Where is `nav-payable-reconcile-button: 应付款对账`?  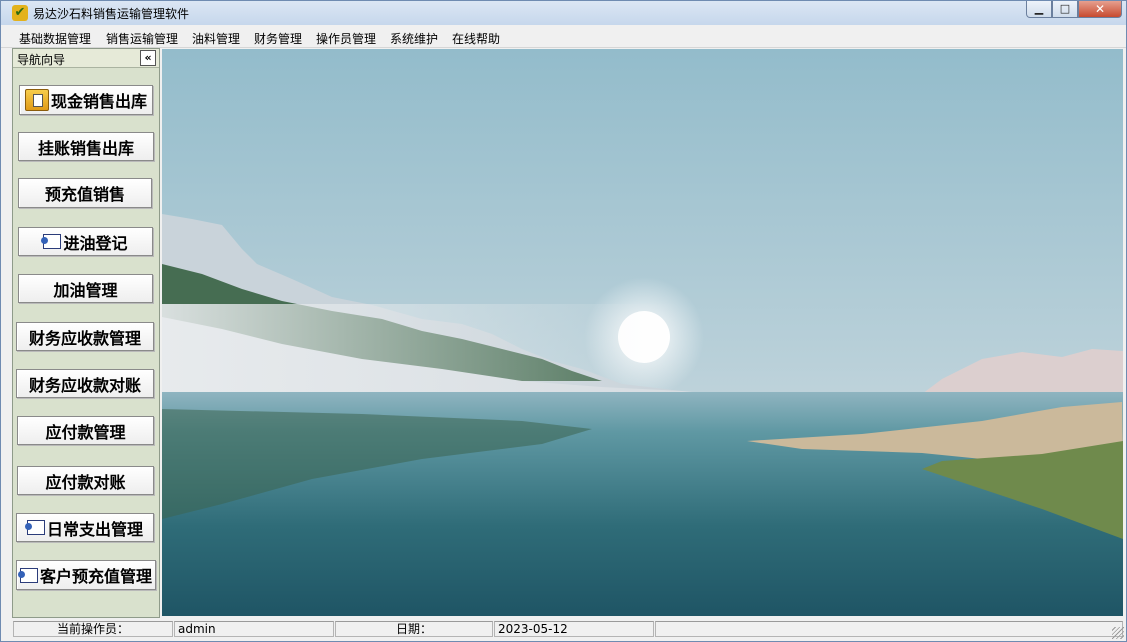 nav-payable-reconcile-button: 应付款对账 is located at coordinates (85, 480).